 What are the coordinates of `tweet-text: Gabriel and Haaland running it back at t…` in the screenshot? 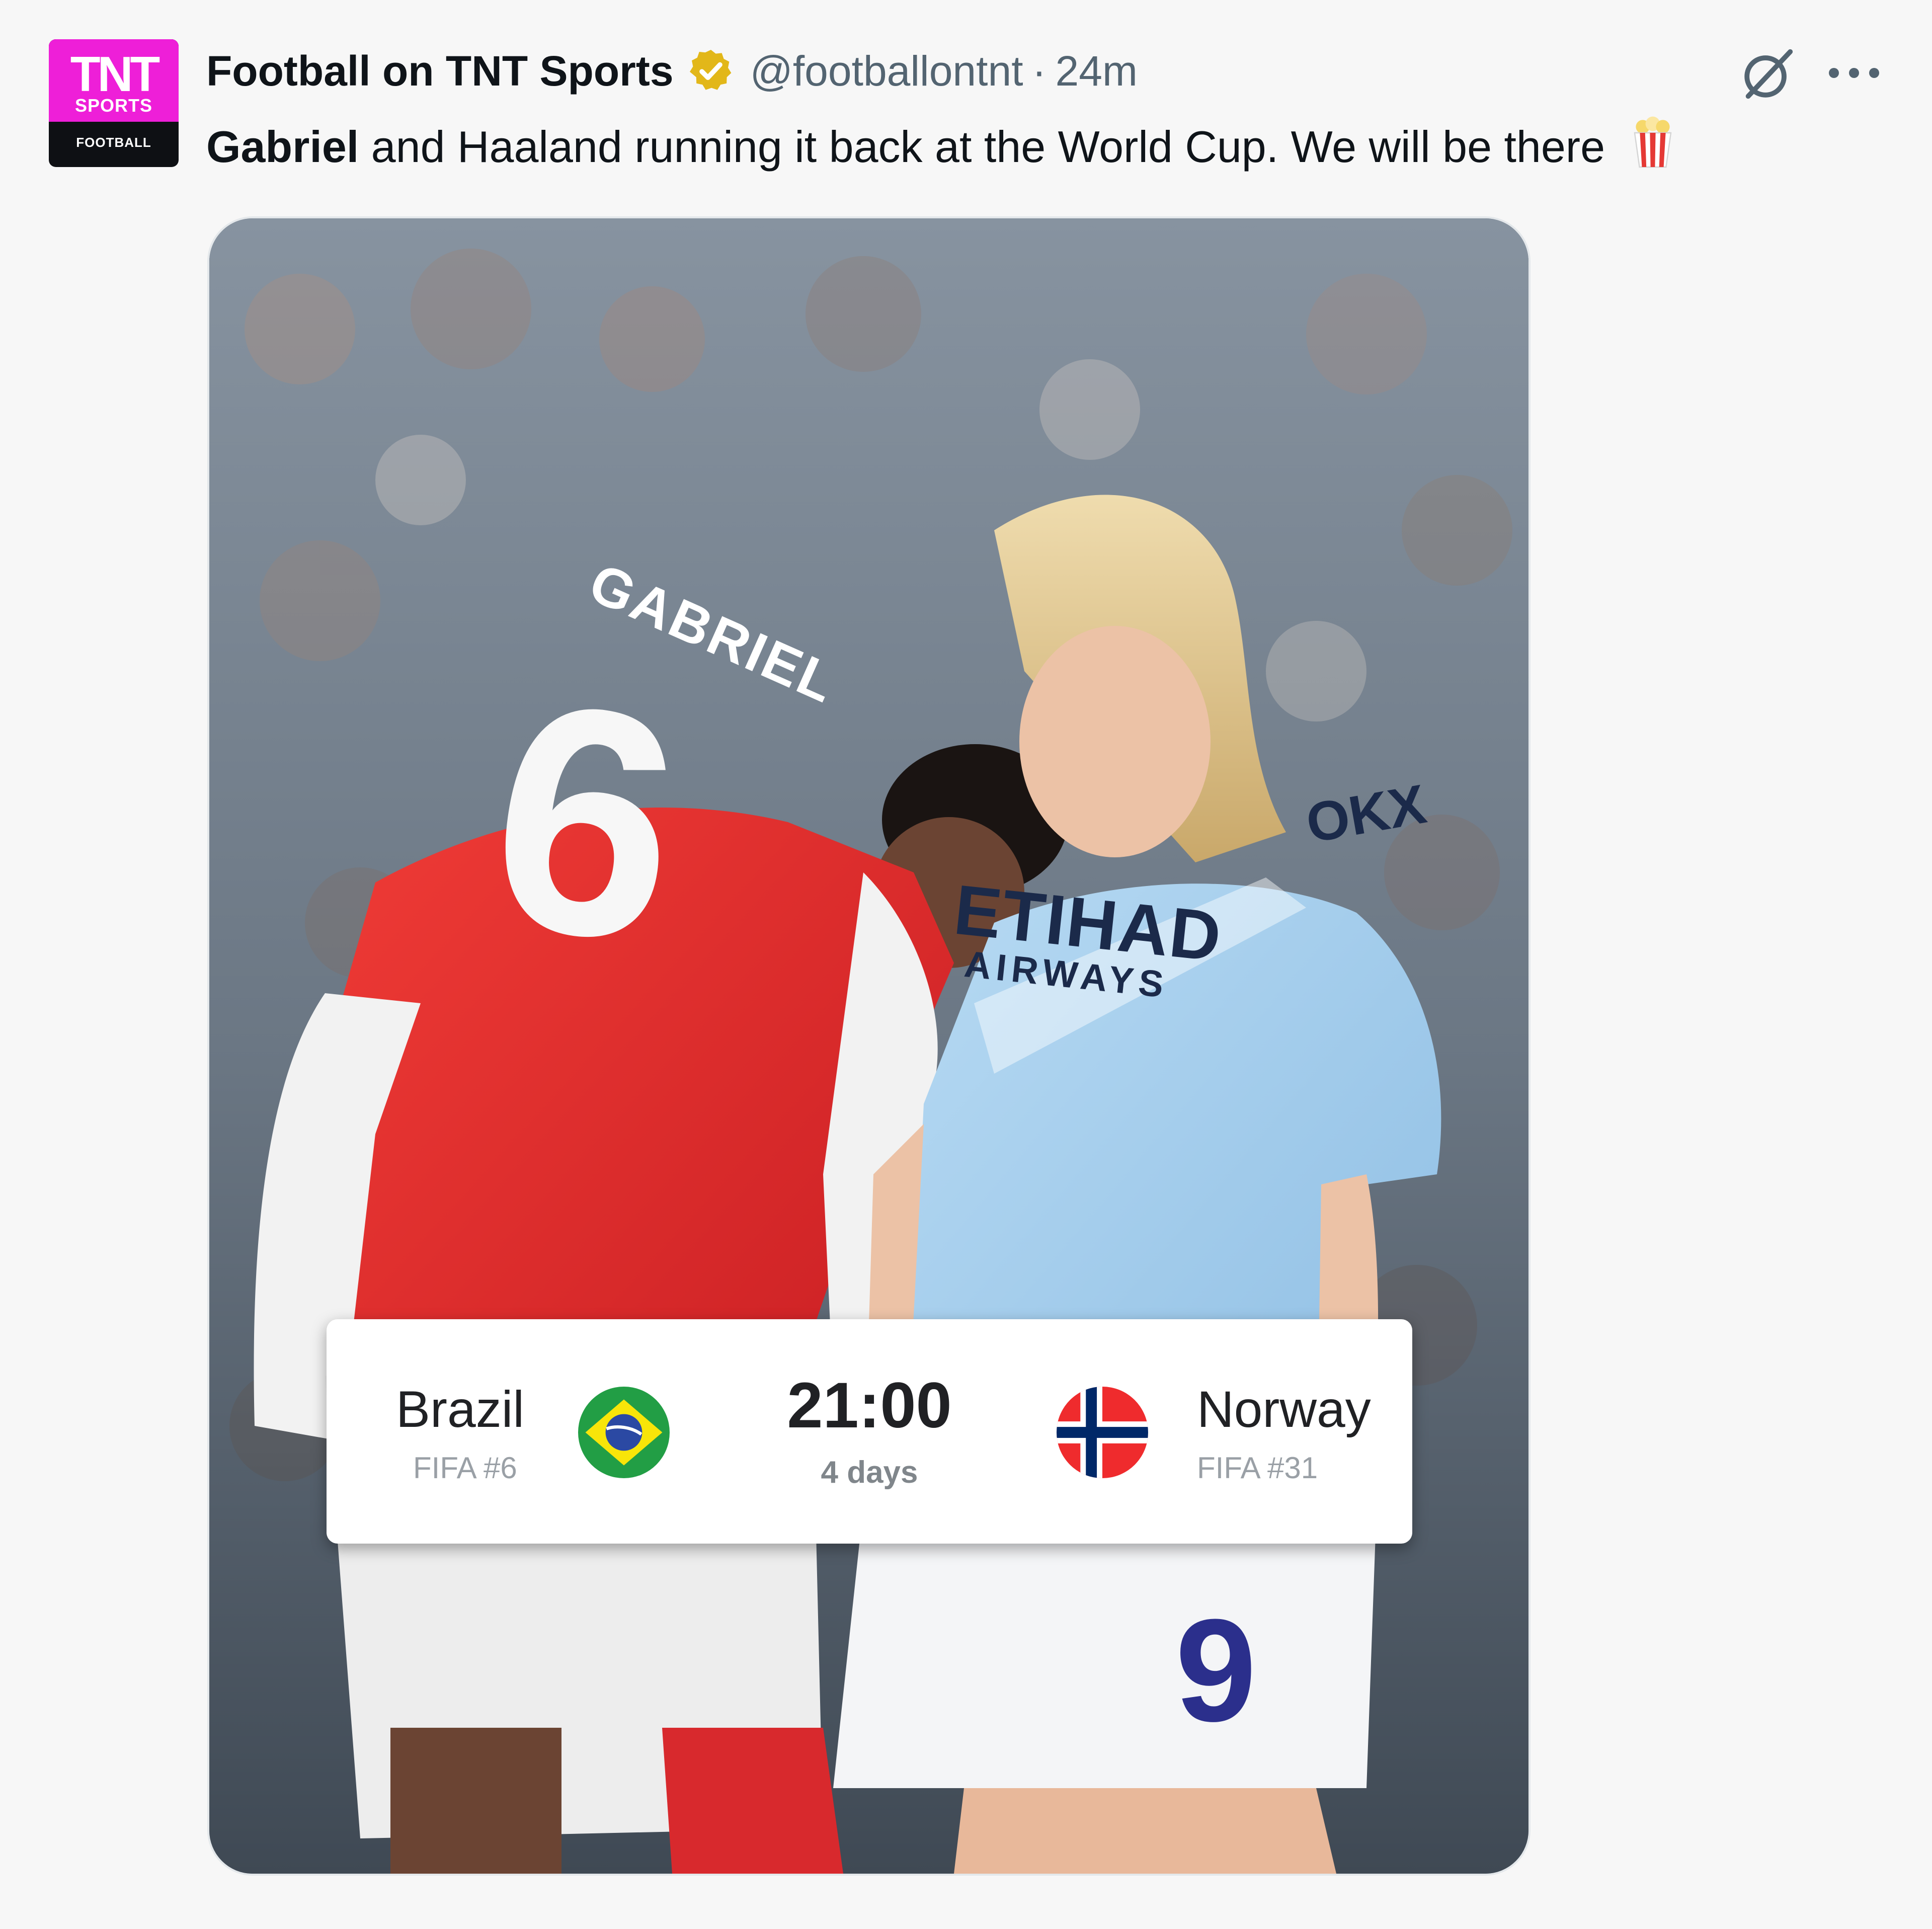 It's located at (942, 144).